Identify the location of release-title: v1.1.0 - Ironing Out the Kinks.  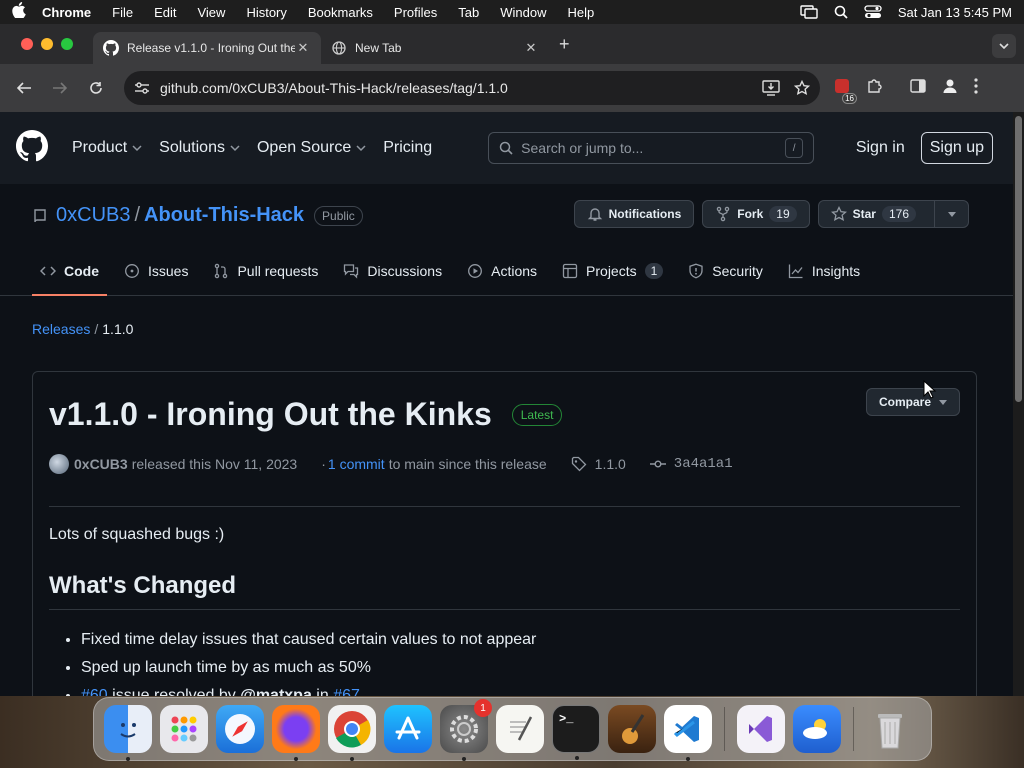
(270, 414).